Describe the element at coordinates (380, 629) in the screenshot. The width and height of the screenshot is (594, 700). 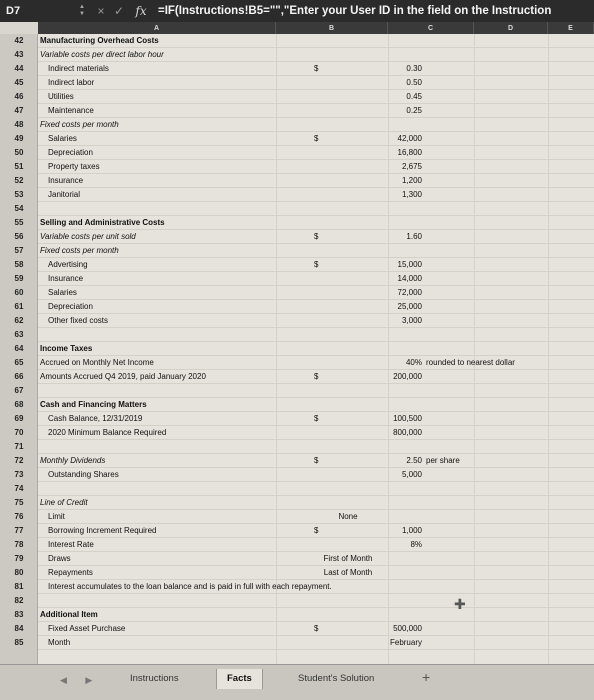
I see `value-cell: 500,000` at that location.